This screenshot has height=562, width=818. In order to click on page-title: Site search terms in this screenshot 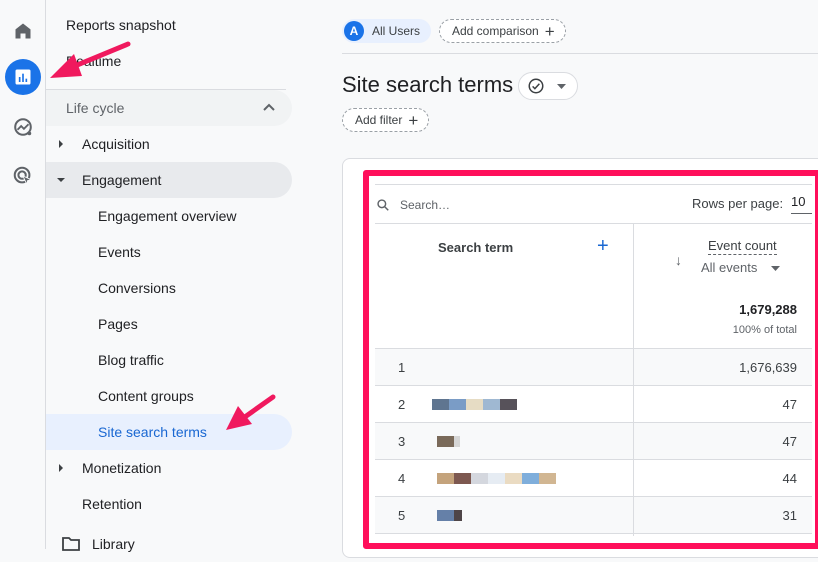, I will do `click(428, 84)`.